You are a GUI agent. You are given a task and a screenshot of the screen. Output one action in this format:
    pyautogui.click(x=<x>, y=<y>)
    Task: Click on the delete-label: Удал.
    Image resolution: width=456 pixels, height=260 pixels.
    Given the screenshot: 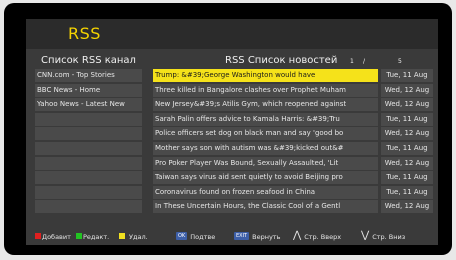 What is the action you would take?
    pyautogui.click(x=138, y=237)
    